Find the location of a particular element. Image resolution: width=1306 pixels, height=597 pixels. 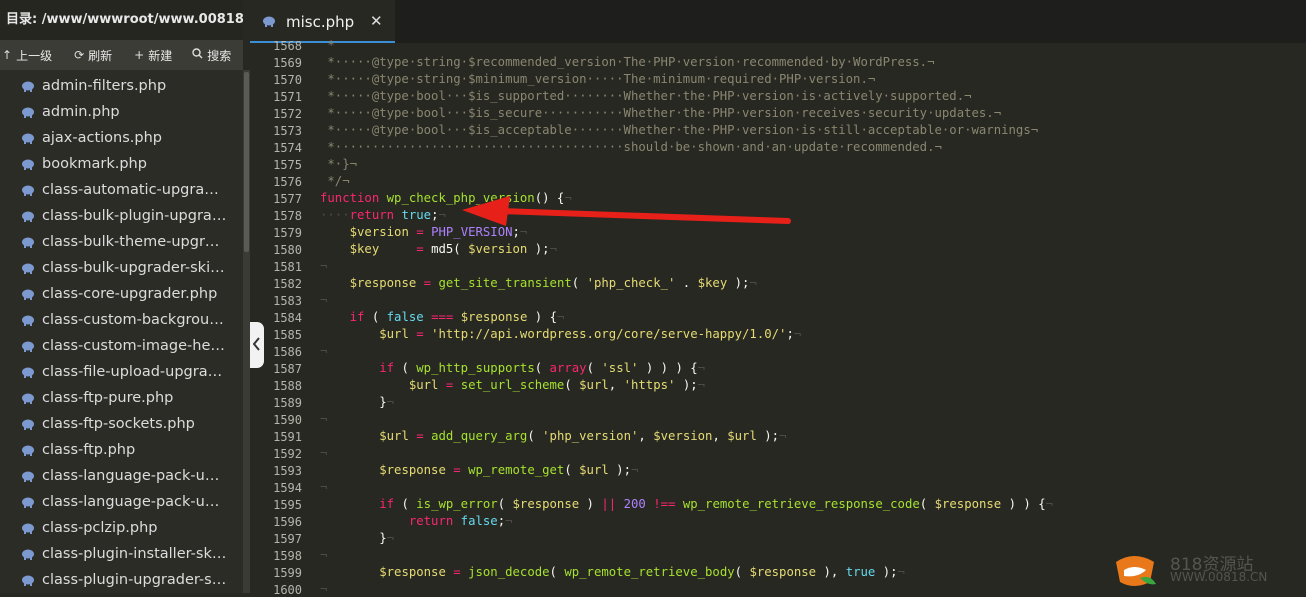

line-number: 1598 is located at coordinates (287, 556).